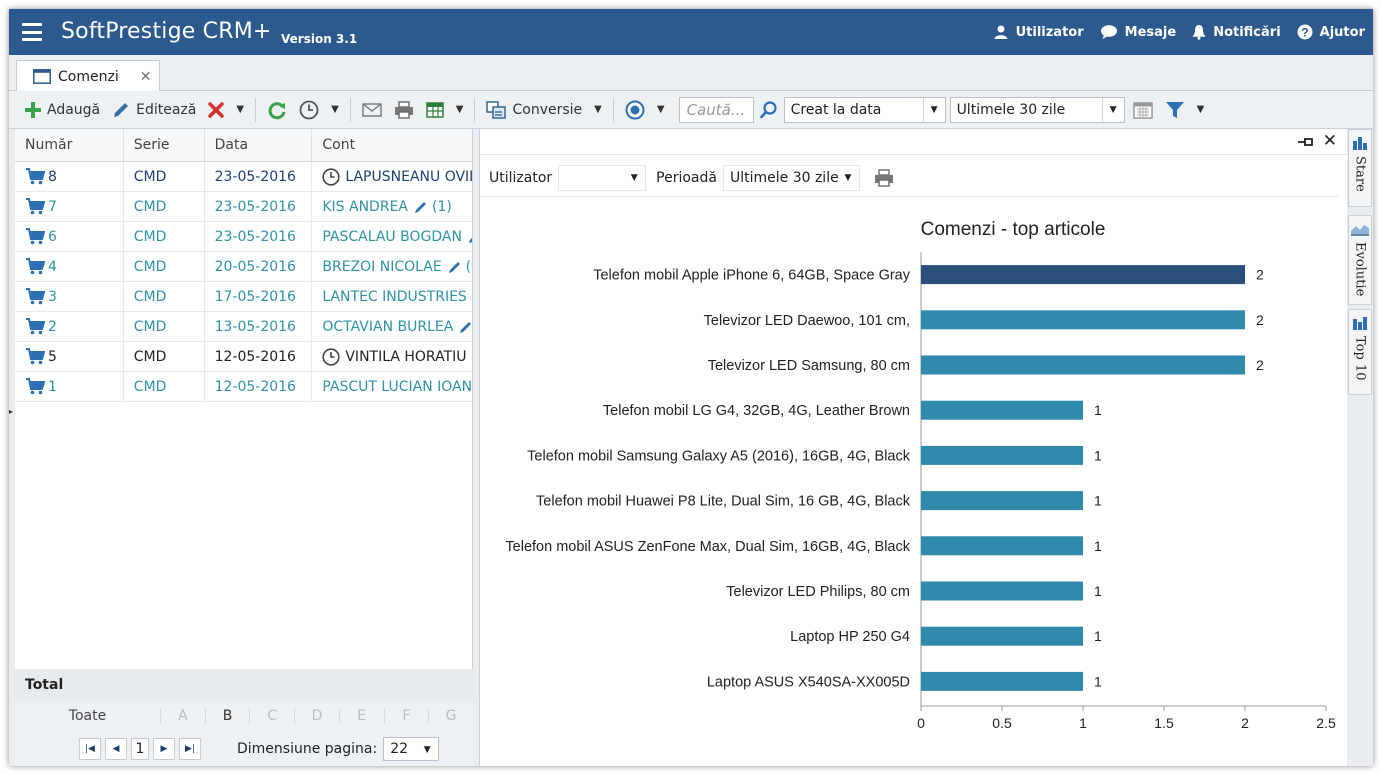 The image size is (1381, 774). I want to click on letter-filter-c: C, so click(271, 716).